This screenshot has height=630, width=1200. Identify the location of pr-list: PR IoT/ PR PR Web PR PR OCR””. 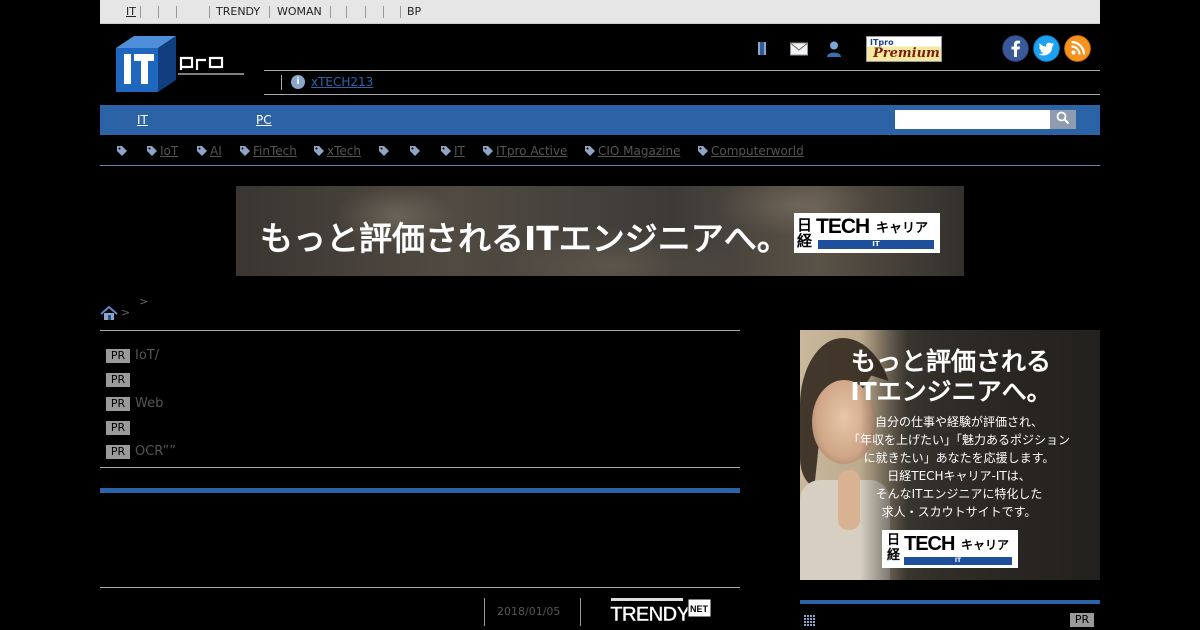
(420, 399).